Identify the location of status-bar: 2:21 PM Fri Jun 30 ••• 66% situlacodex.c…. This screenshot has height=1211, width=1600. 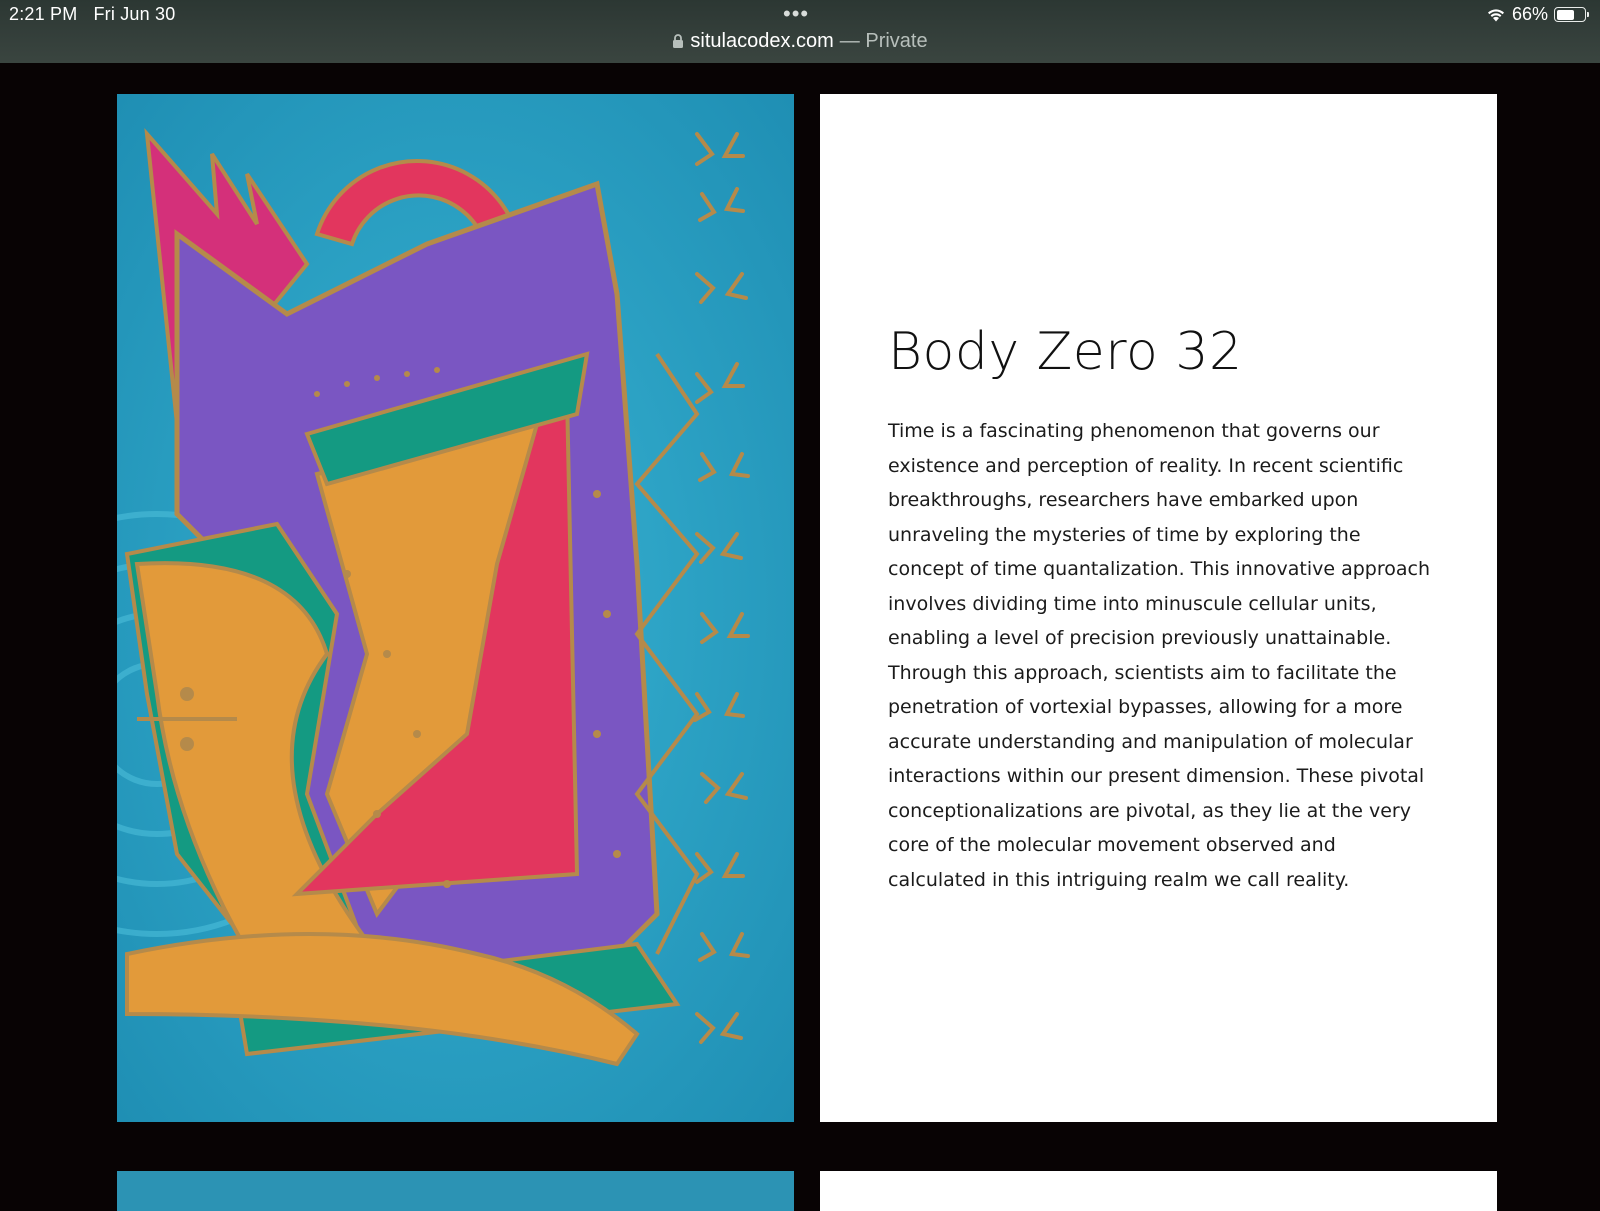
(800, 31).